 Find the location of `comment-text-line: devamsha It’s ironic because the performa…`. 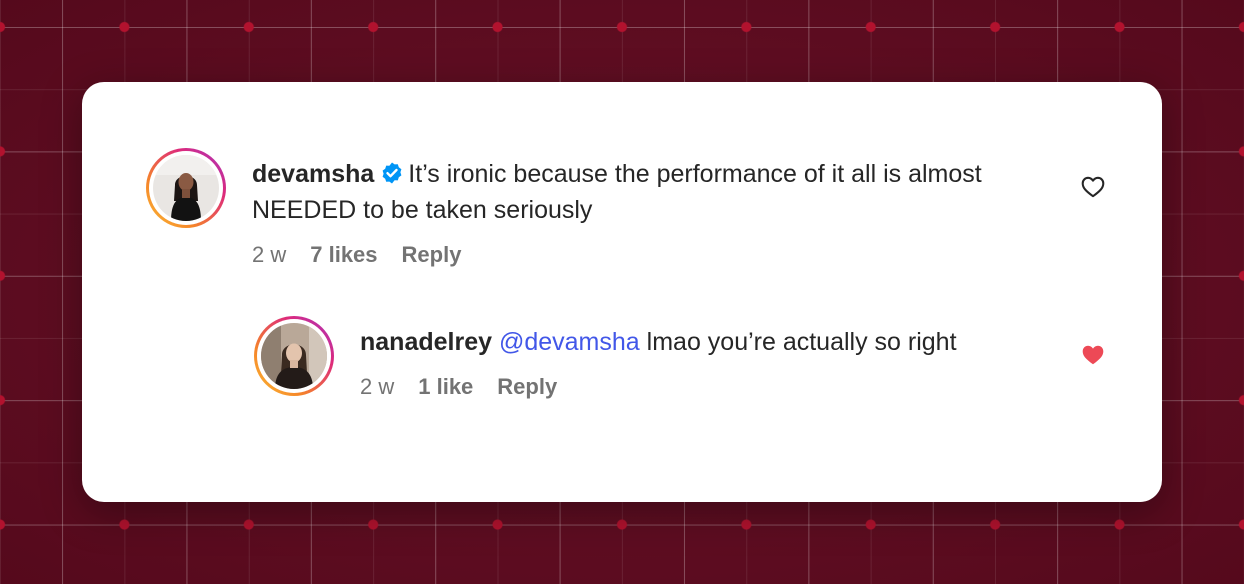

comment-text-line: devamsha It’s ironic because the performa… is located at coordinates (632, 192).